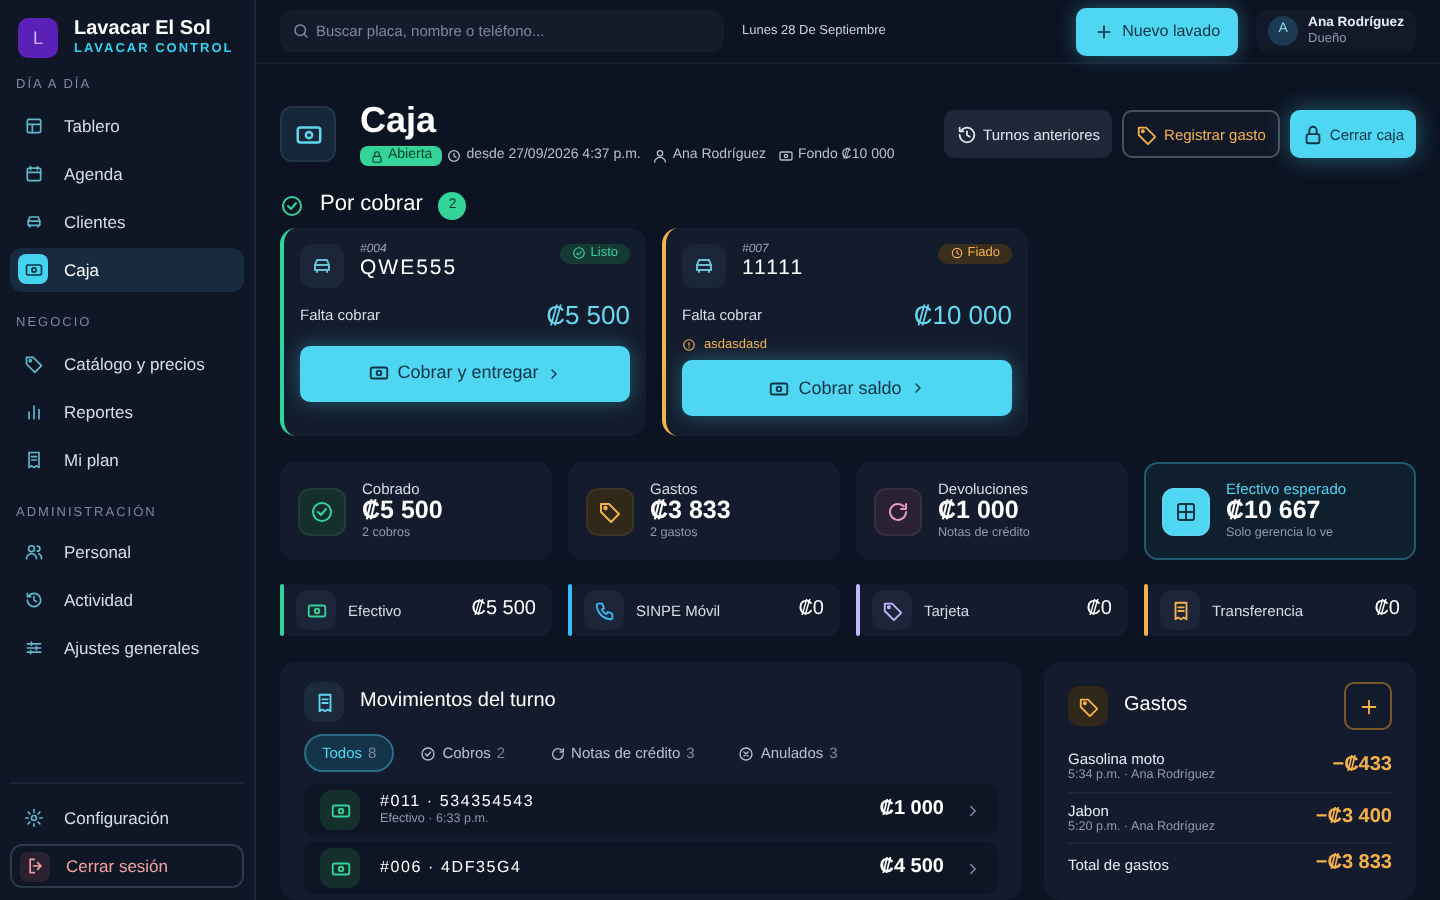 This screenshot has height=900, width=1440. I want to click on search-icon, so click(301, 31).